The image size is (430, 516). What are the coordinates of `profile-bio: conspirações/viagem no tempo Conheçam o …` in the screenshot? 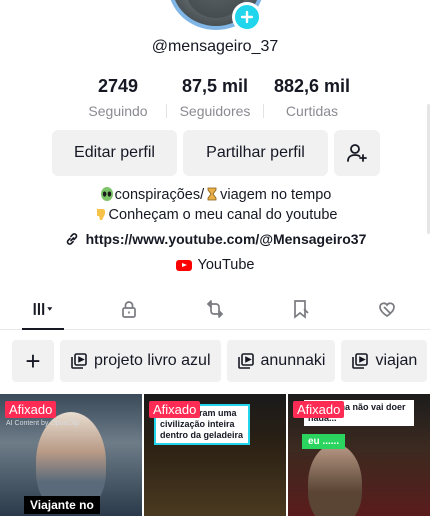 It's located at (215, 205).